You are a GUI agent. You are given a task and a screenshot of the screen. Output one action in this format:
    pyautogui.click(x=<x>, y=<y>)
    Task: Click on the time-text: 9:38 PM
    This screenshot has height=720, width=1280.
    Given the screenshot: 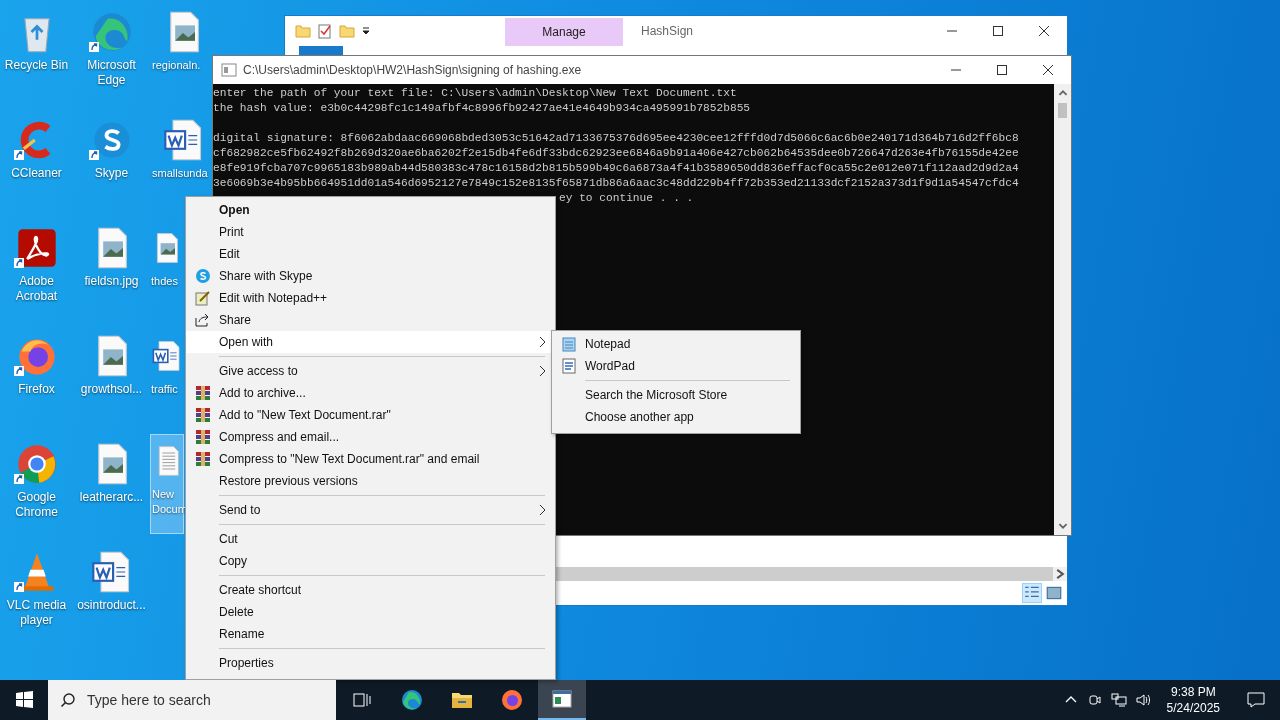 What is the action you would take?
    pyautogui.click(x=1193, y=692)
    